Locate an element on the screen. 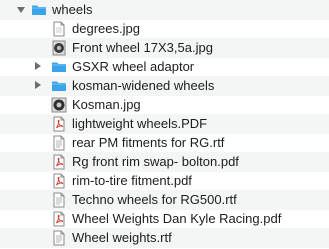 This screenshot has width=329, height=249. list-item: kosman-widened wheels is located at coordinates (164, 86).